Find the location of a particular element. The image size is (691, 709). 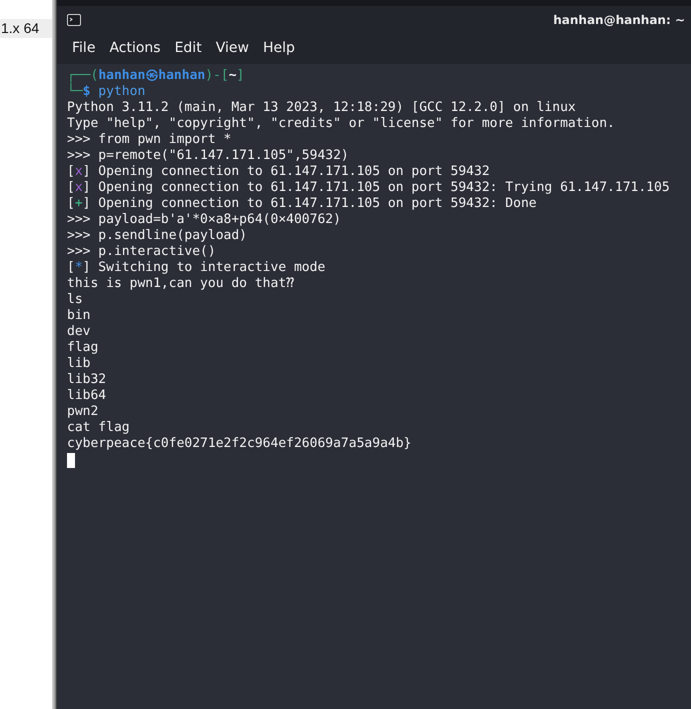

terminal-line: flag is located at coordinates (83, 348).